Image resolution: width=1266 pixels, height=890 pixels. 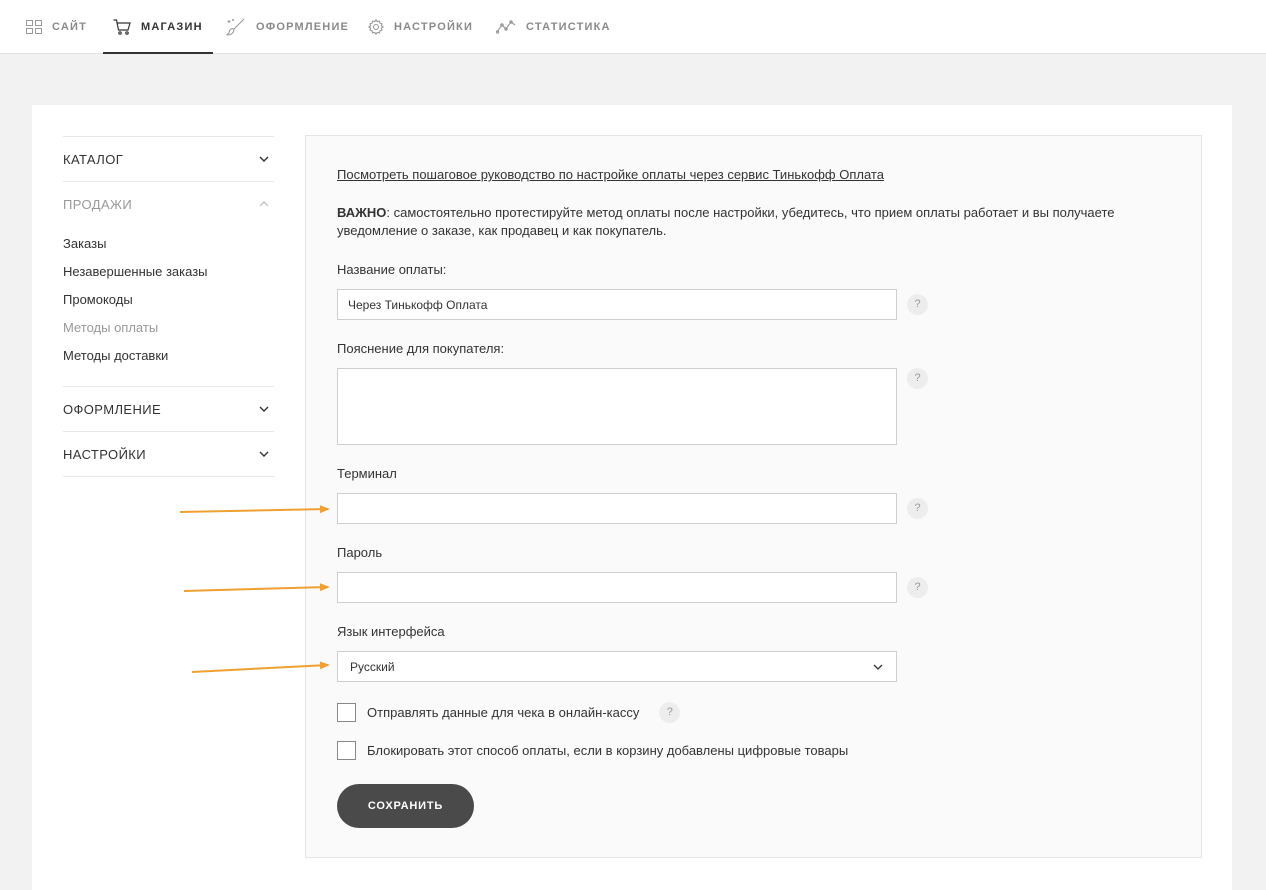 What do you see at coordinates (168, 356) in the screenshot?
I see `sidebar-item-delivery-methods: Методы доставки` at bounding box center [168, 356].